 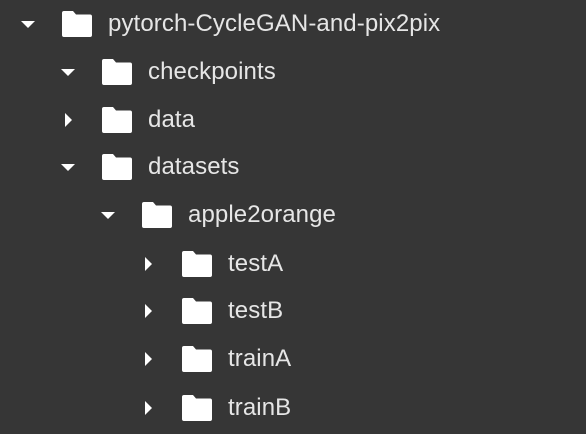 I want to click on tree-item-label: testA, so click(x=256, y=263).